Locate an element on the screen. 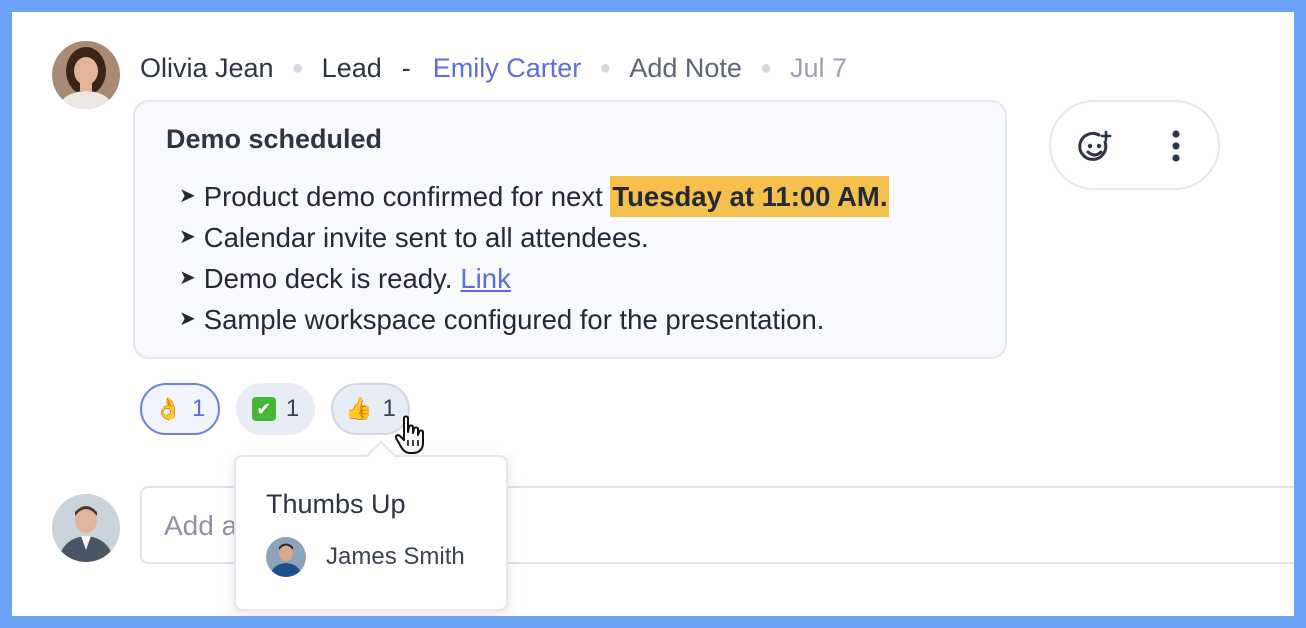 The width and height of the screenshot is (1306, 628). author-avatar is located at coordinates (86, 75).